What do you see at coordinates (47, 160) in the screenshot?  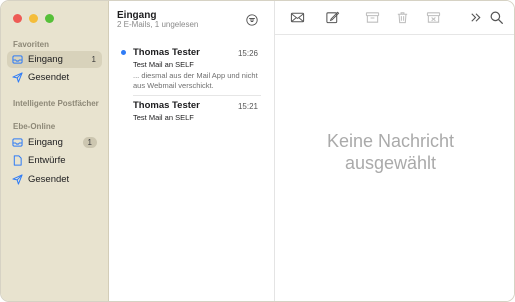 I see `sidebar-item-label: Entwürfe` at bounding box center [47, 160].